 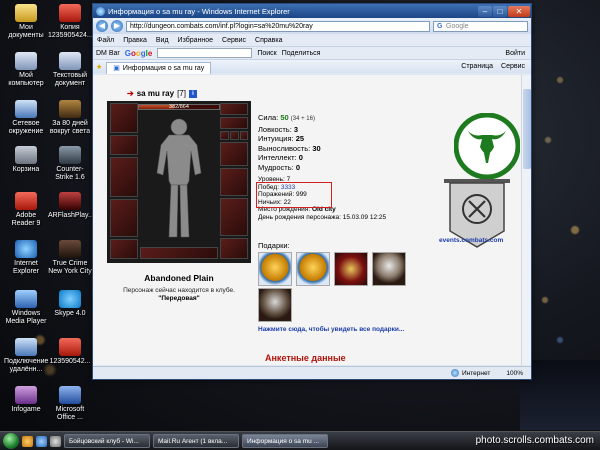 I want to click on scrollbar-thumb, so click(x=527, y=129).